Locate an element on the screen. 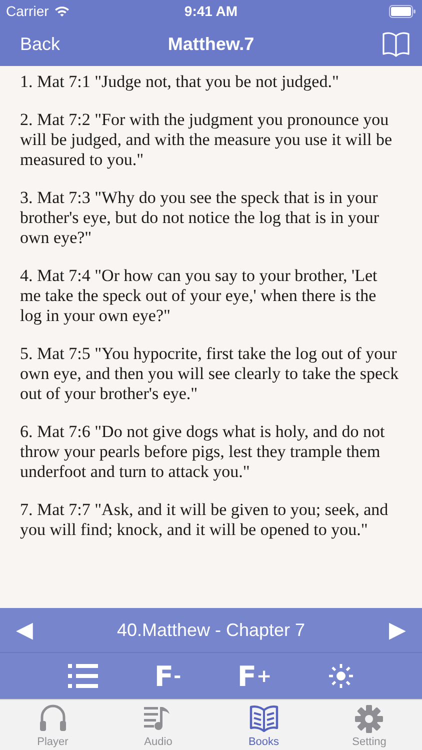 This screenshot has width=422, height=750. tab-item: Player is located at coordinates (53, 725).